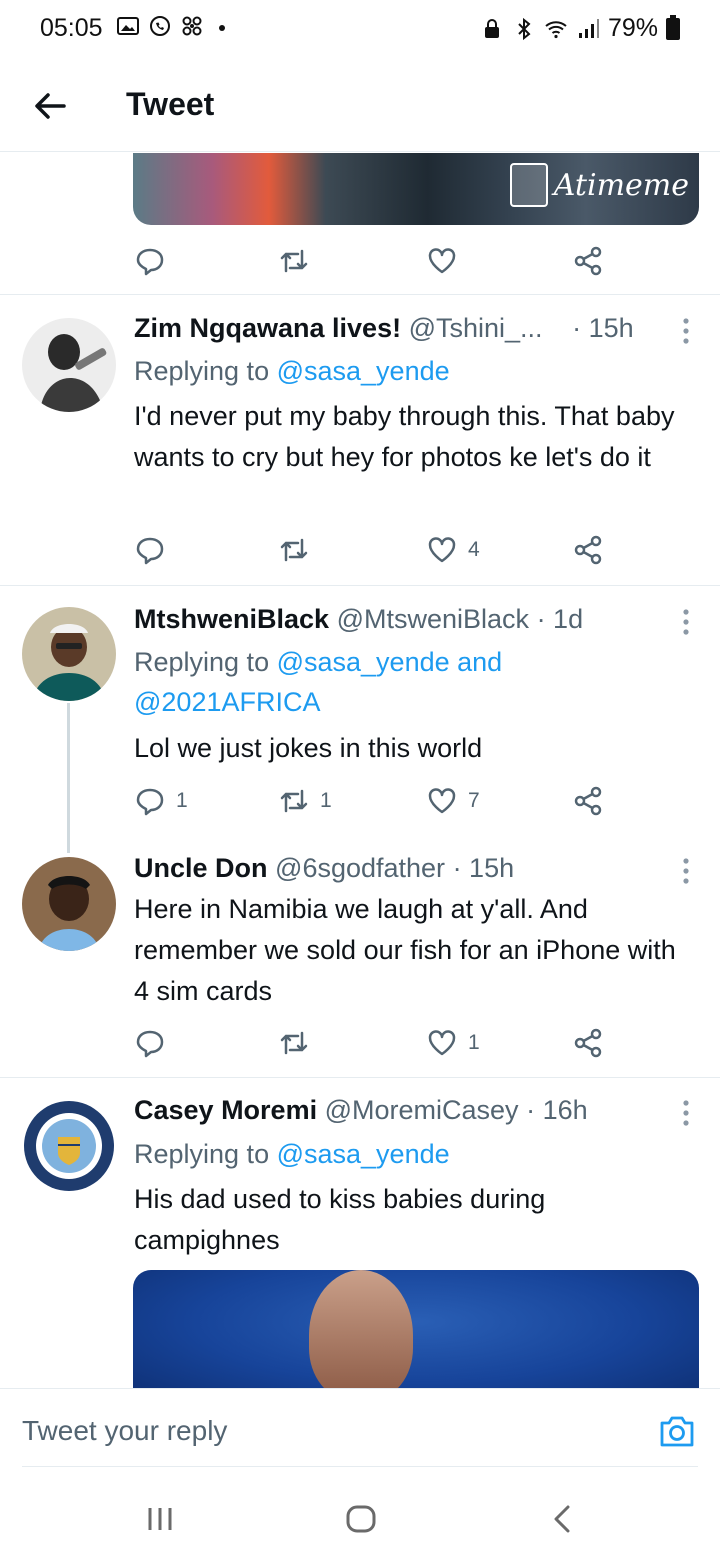 The image size is (720, 1560). I want to click on bluetooth-icon, so click(524, 28).